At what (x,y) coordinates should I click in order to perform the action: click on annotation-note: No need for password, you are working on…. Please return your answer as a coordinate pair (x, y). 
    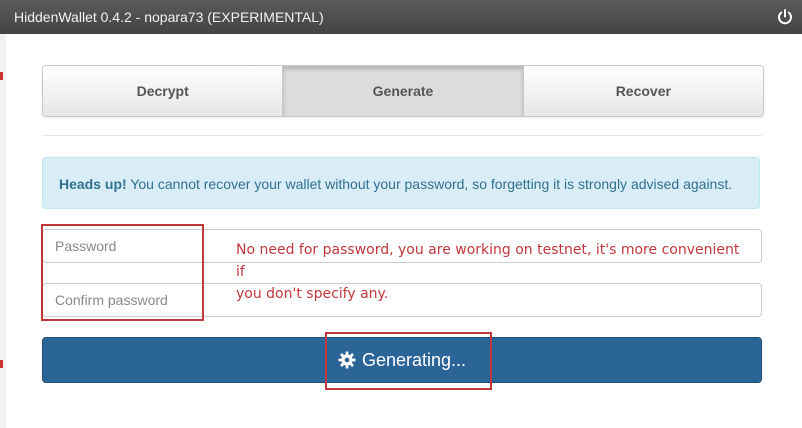
    Looking at the image, I should click on (491, 272).